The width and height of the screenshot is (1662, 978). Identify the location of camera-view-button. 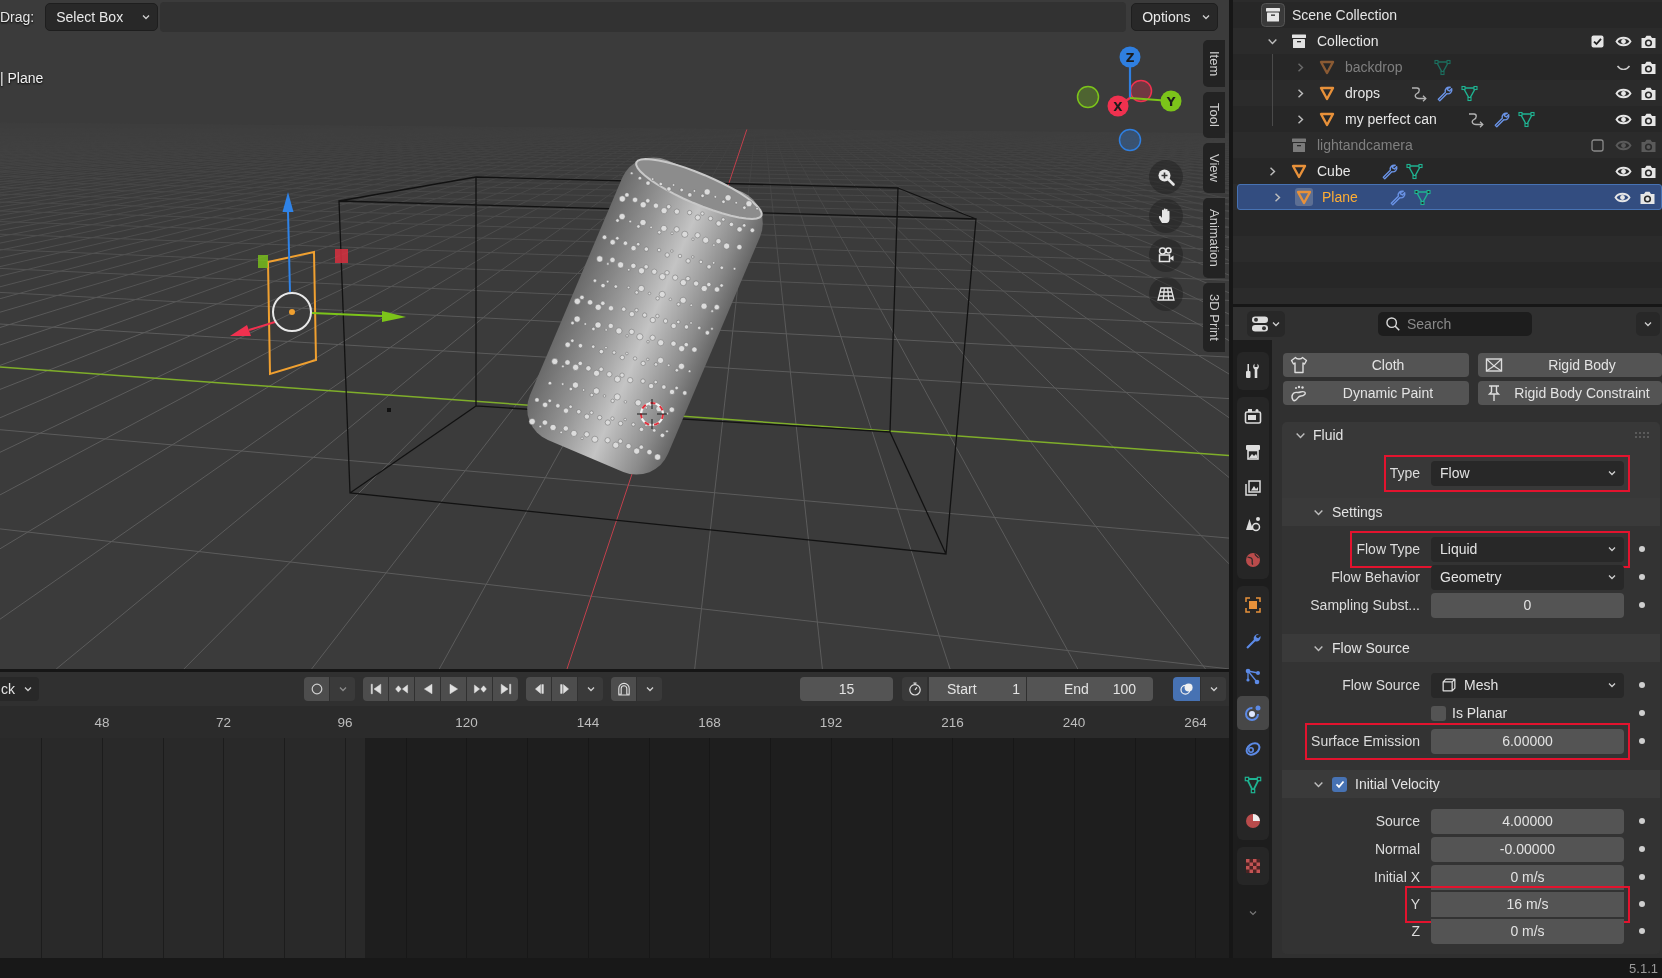
(1166, 255).